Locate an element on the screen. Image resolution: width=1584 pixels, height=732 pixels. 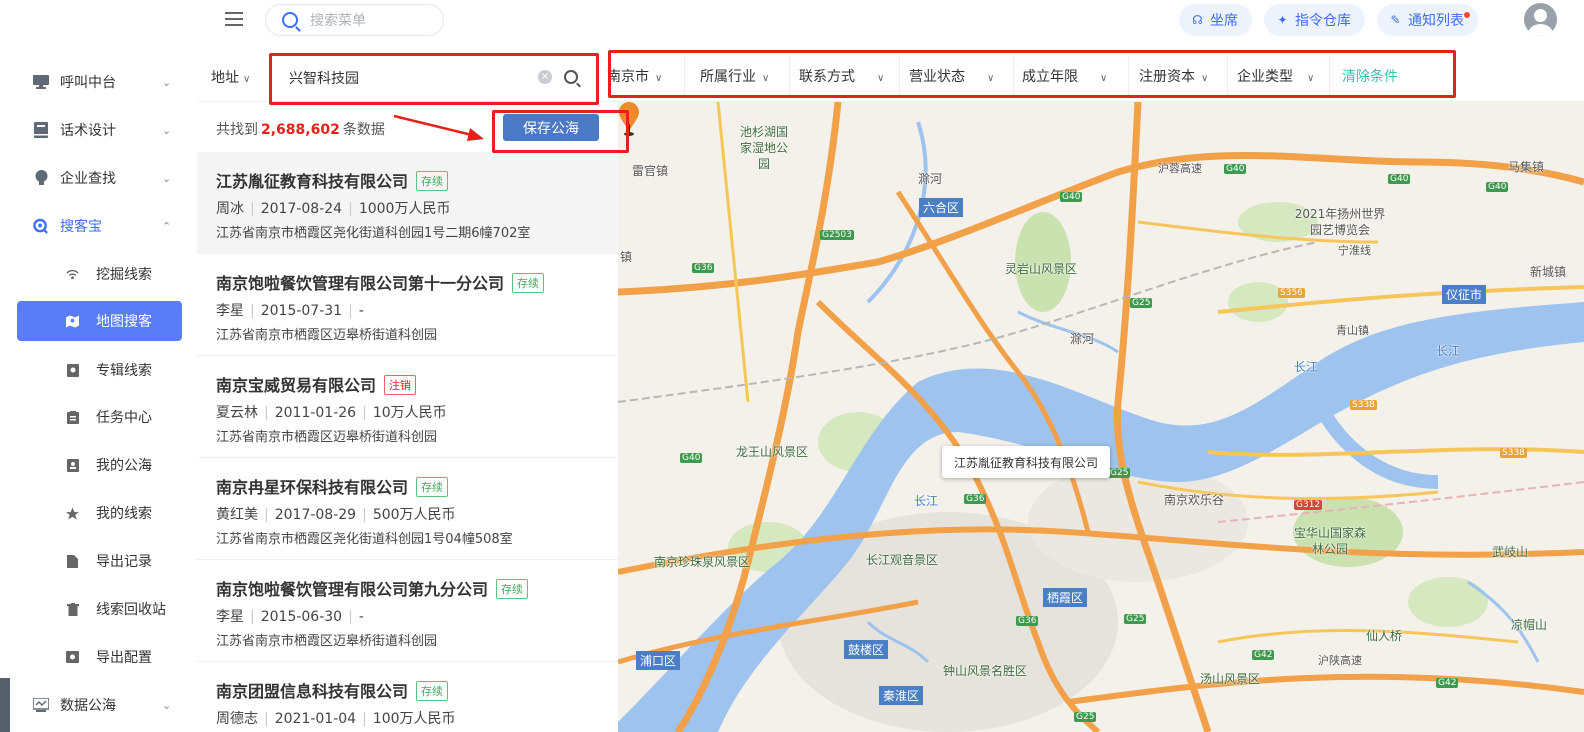
sidebar-item-export-config: 导出配置 is located at coordinates (98, 657).